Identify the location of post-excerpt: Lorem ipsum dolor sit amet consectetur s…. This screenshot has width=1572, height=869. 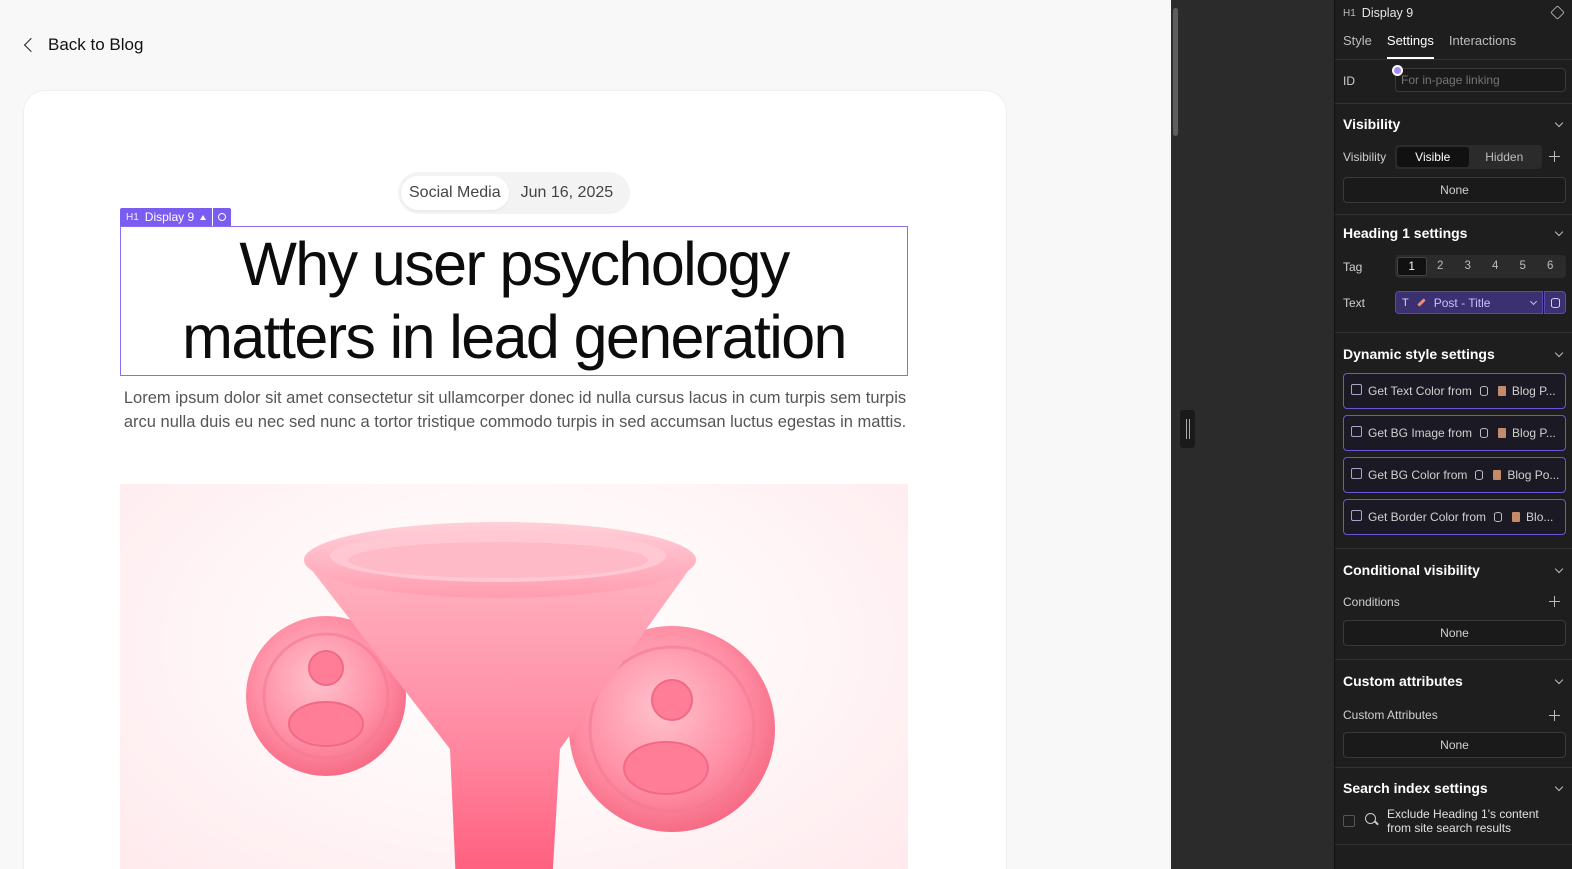
(515, 410).